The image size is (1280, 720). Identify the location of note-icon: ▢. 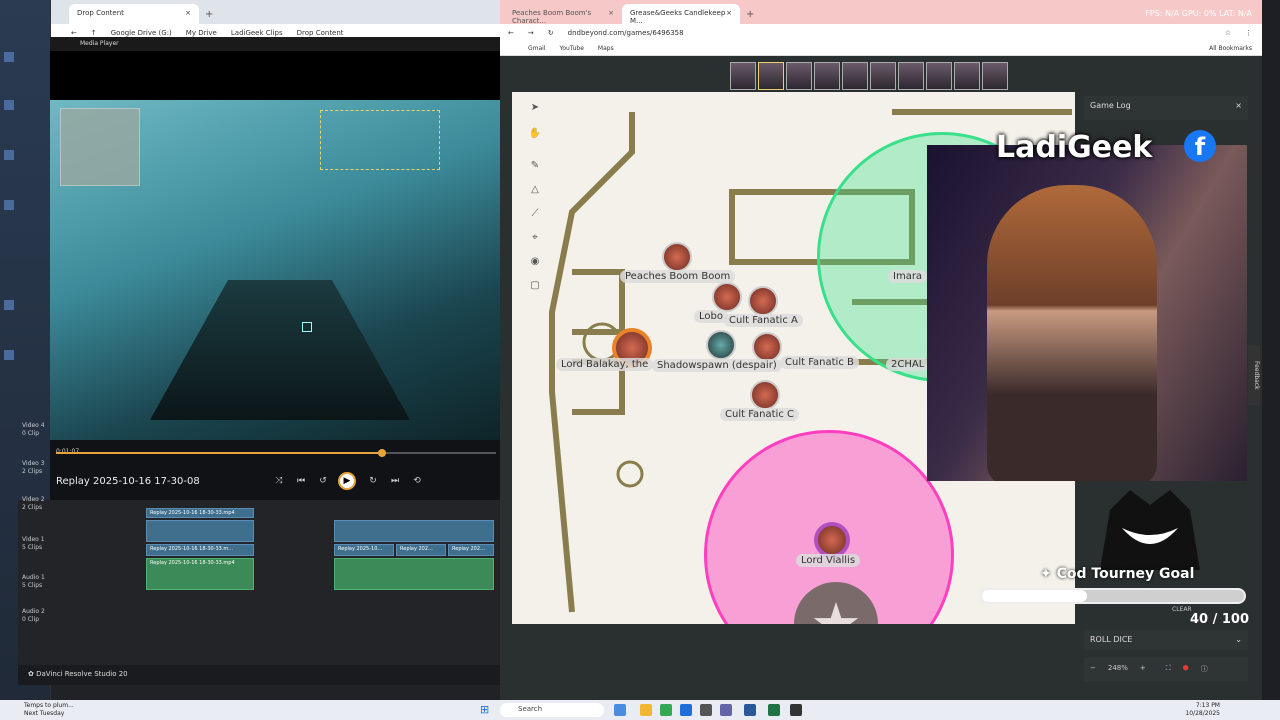
(535, 287).